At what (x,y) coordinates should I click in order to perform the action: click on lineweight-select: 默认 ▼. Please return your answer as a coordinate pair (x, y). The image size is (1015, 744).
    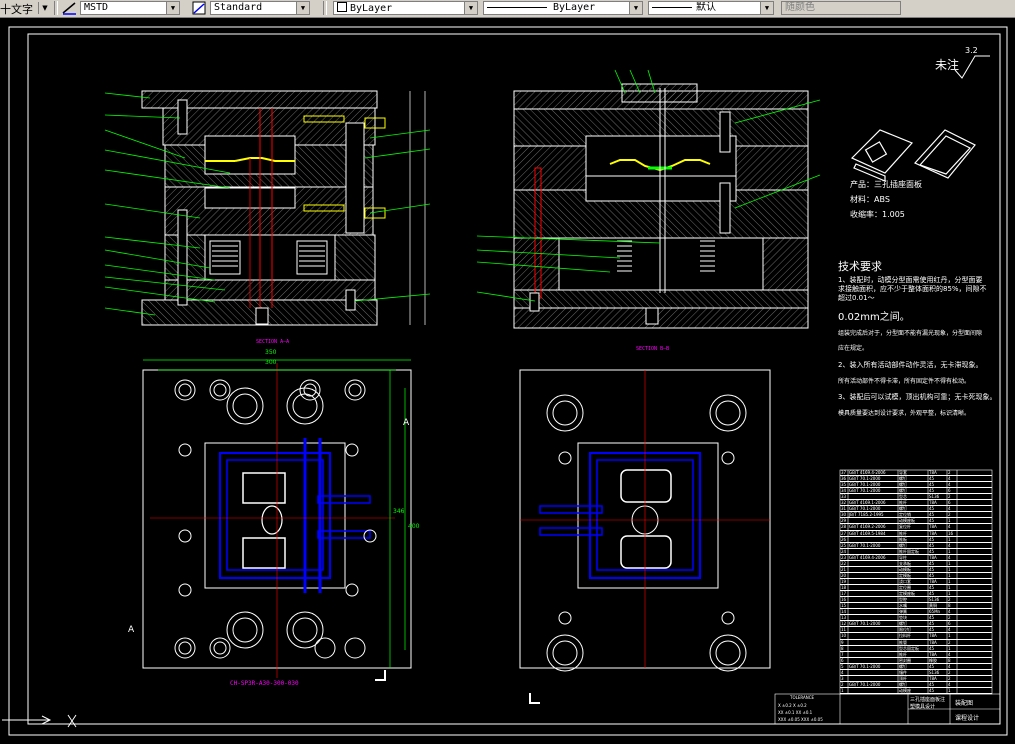
    Looking at the image, I should click on (711, 8).